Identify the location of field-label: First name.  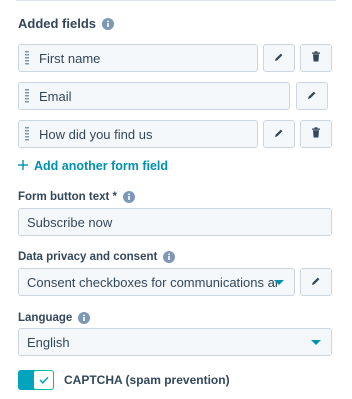
(70, 58).